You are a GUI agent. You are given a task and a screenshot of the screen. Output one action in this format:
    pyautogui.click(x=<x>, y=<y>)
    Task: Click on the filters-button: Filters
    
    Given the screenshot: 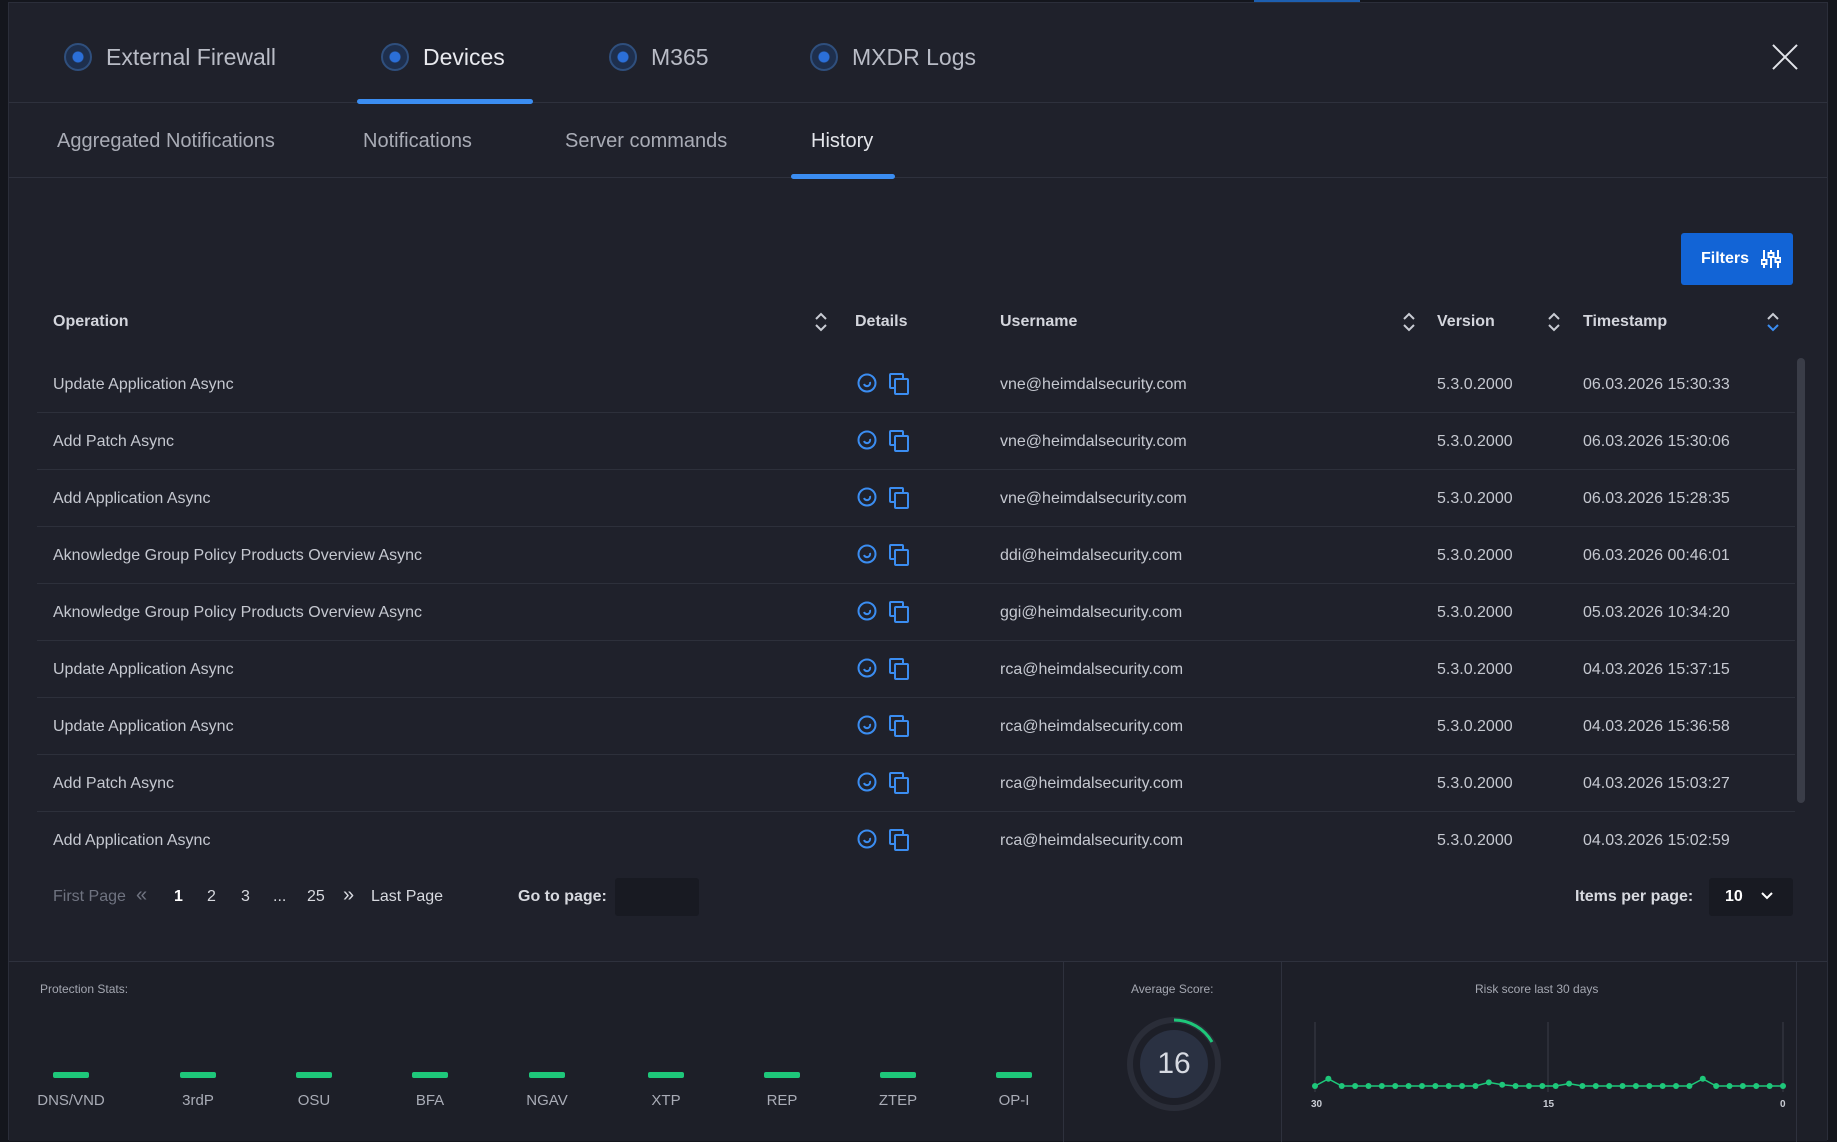 What is the action you would take?
    pyautogui.click(x=1737, y=259)
    